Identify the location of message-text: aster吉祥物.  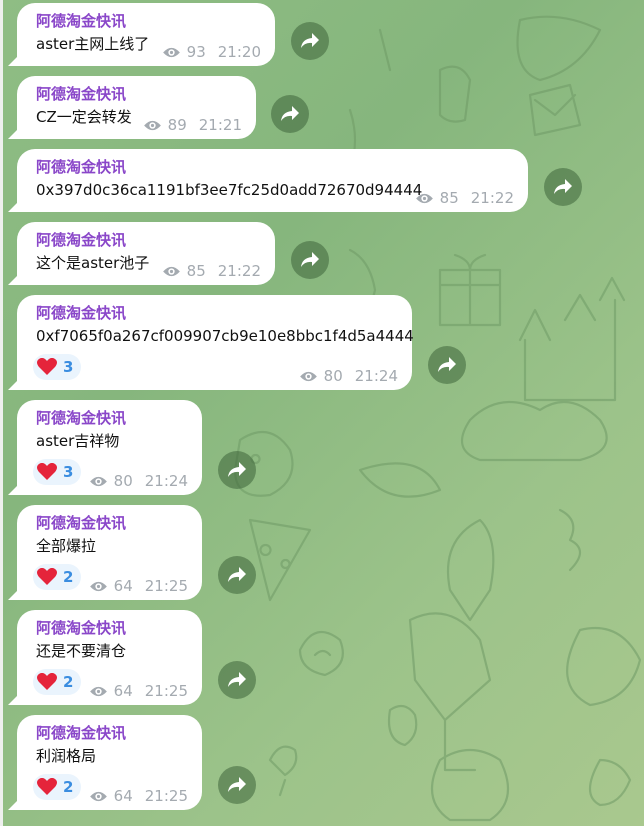
(78, 441).